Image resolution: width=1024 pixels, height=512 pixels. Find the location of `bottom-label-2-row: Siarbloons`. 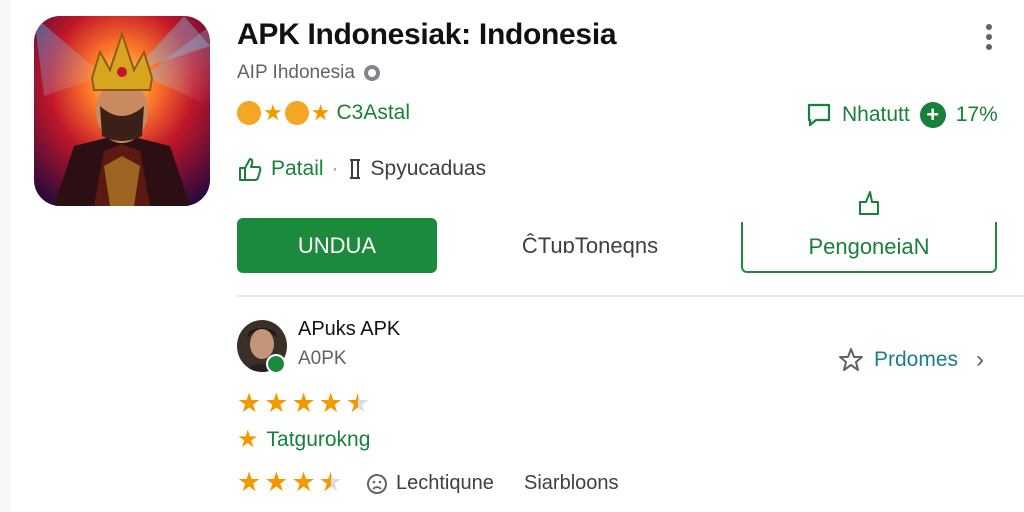

bottom-label-2-row: Siarbloons is located at coordinates (571, 483).